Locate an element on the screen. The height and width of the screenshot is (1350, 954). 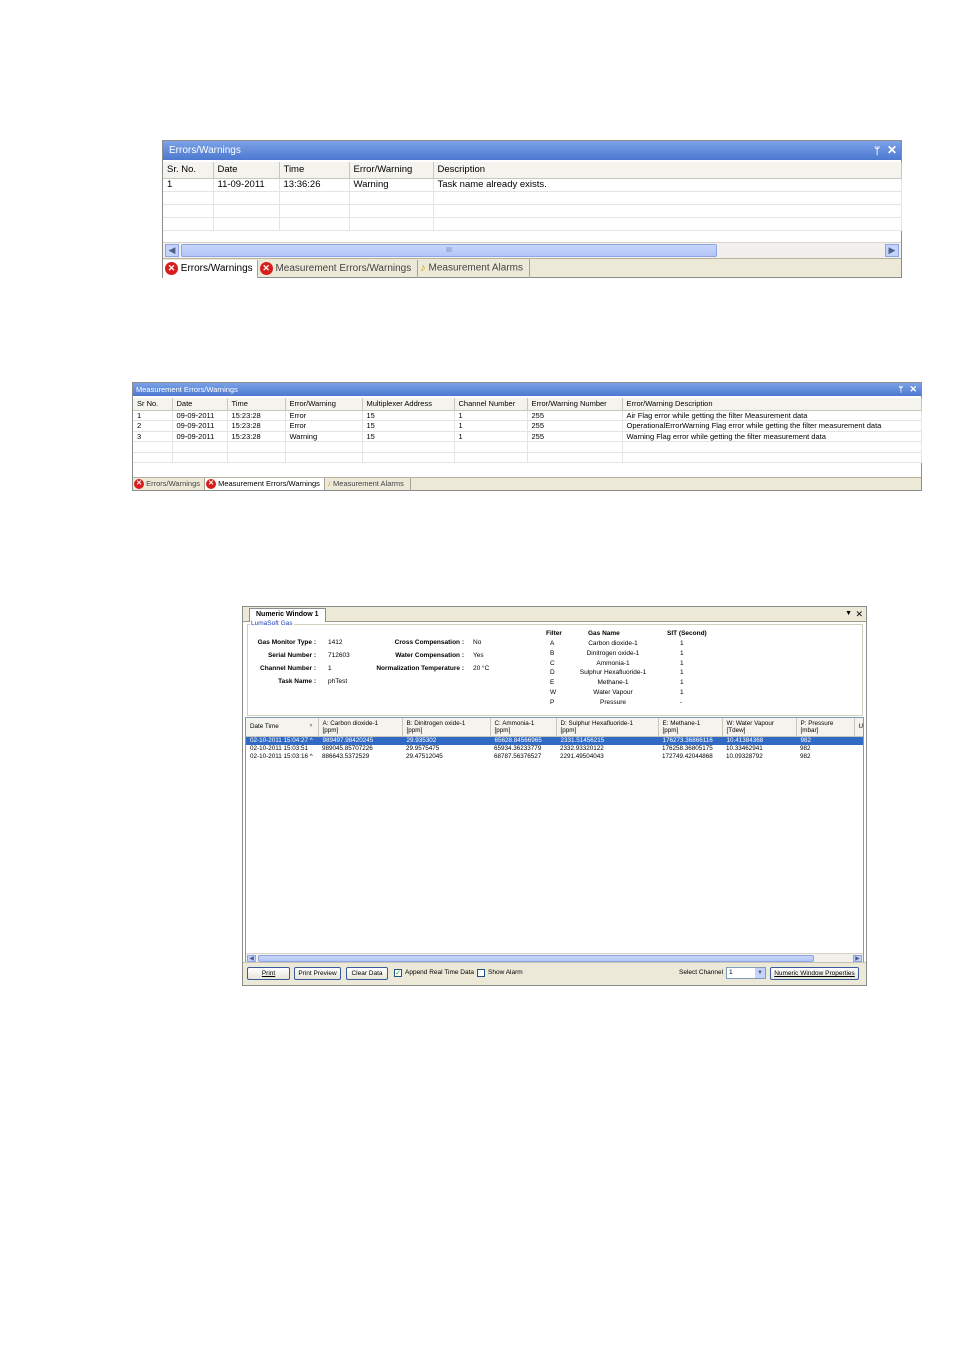
clear-data-button: Clear Data is located at coordinates (367, 973).